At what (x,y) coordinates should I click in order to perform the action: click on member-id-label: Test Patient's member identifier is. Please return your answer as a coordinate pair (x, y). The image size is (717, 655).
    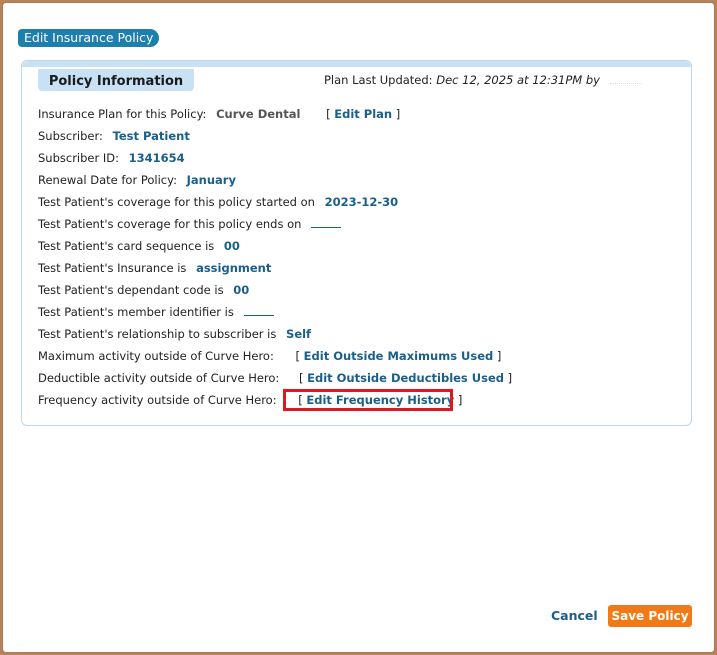
    Looking at the image, I should click on (136, 312).